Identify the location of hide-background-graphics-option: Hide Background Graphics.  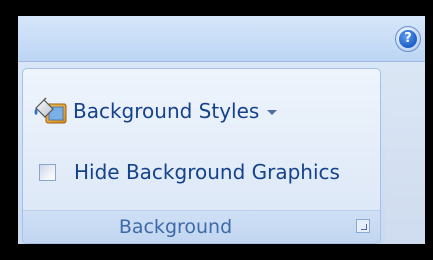
(186, 172).